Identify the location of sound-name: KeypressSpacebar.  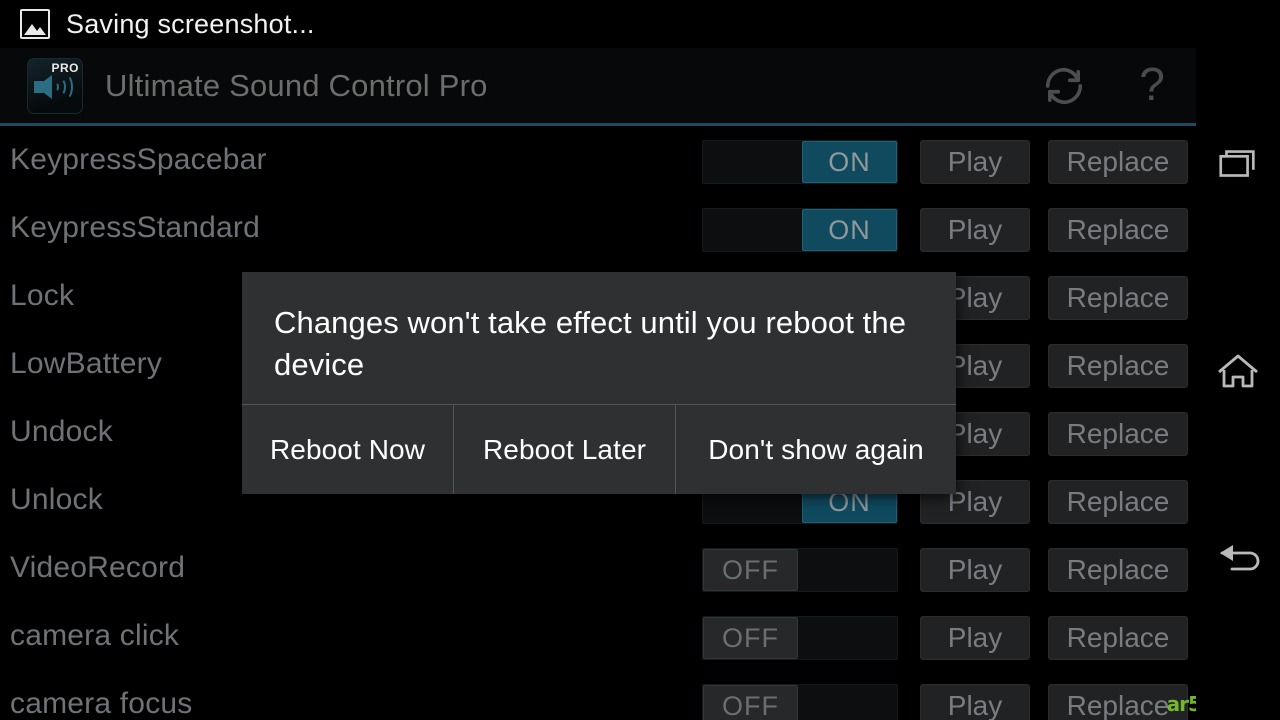
(138, 159).